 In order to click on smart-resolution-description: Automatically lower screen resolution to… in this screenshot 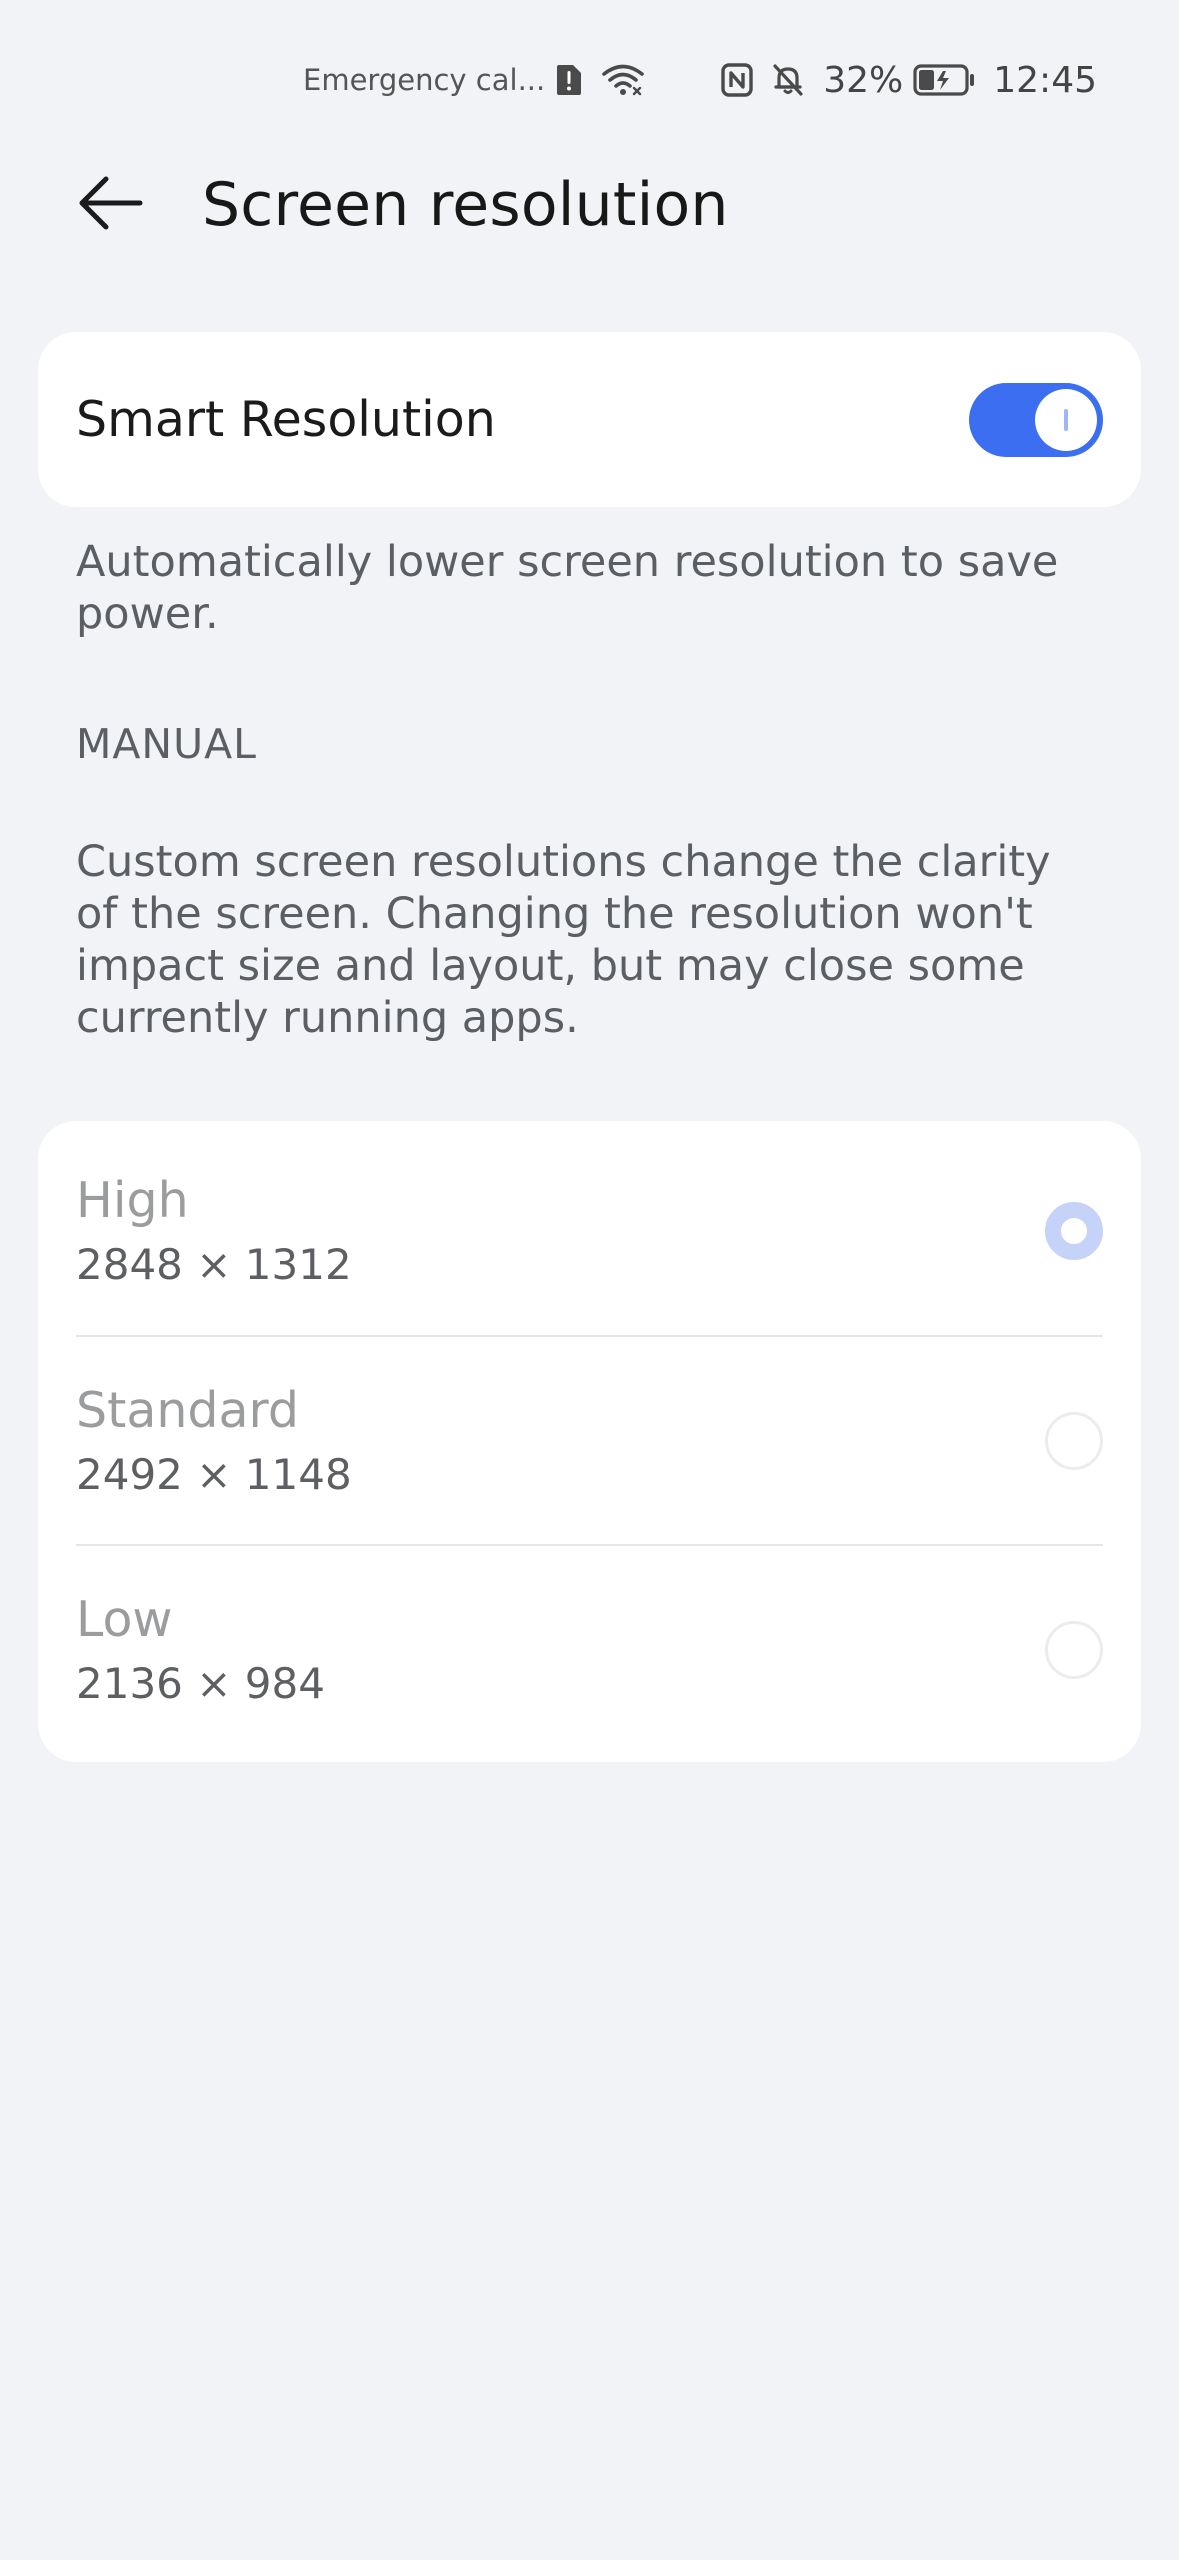, I will do `click(567, 588)`.